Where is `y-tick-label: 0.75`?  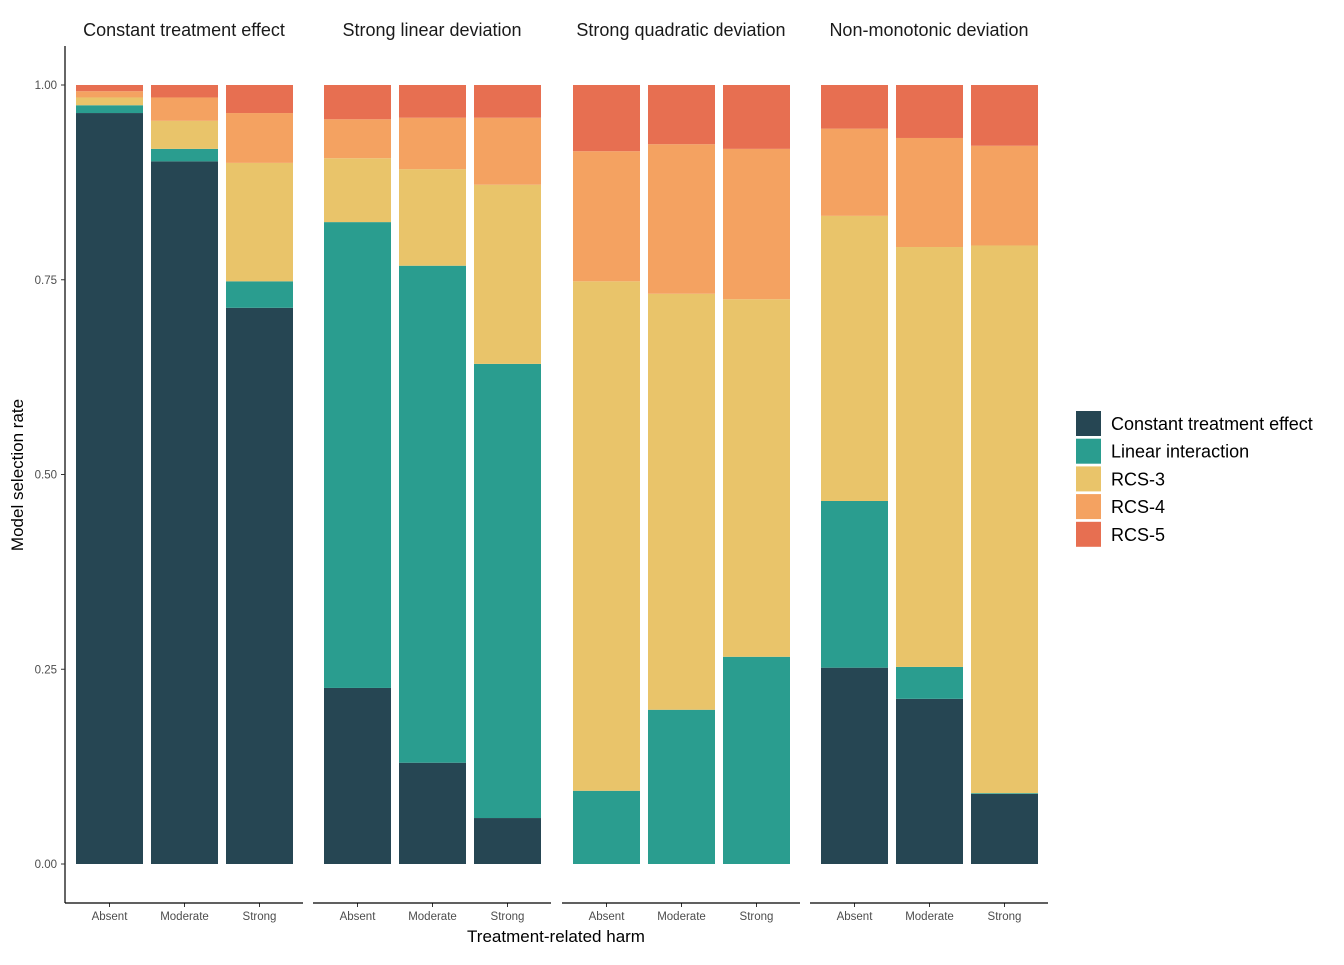
y-tick-label: 0.75 is located at coordinates (46, 281).